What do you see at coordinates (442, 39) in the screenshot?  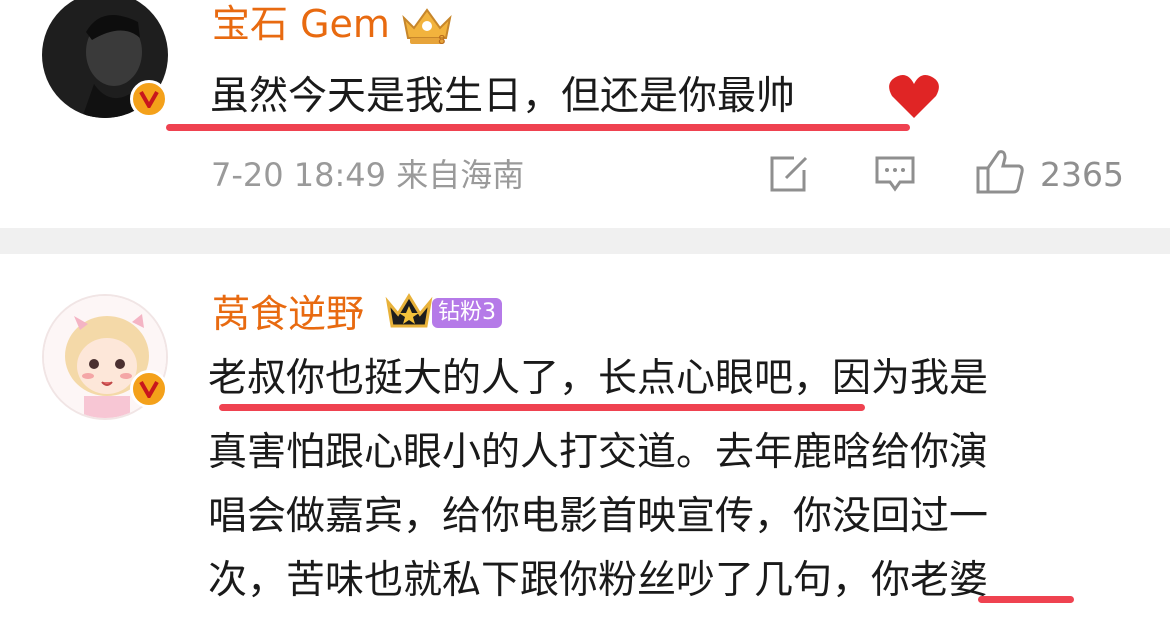 I see `svg-text: 8` at bounding box center [442, 39].